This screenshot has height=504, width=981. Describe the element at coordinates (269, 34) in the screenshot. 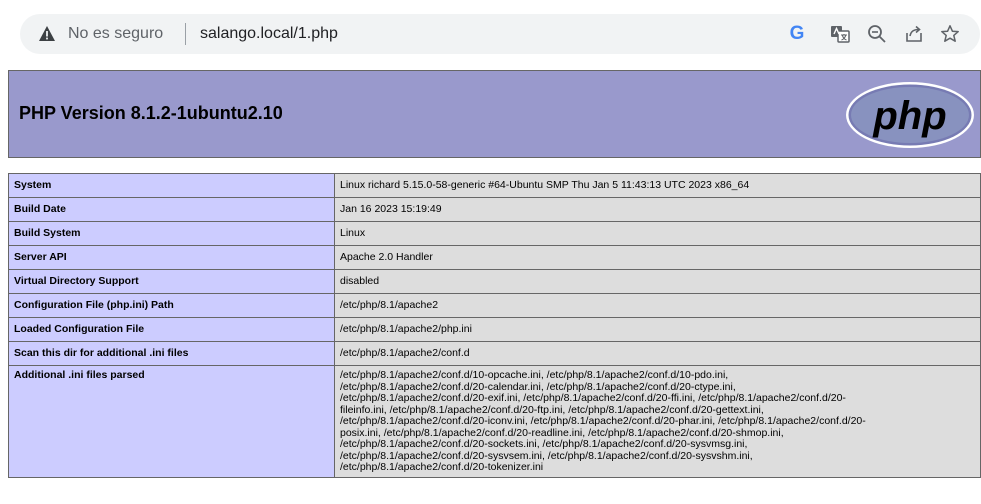

I see `url-text: salango.local/1.php` at that location.